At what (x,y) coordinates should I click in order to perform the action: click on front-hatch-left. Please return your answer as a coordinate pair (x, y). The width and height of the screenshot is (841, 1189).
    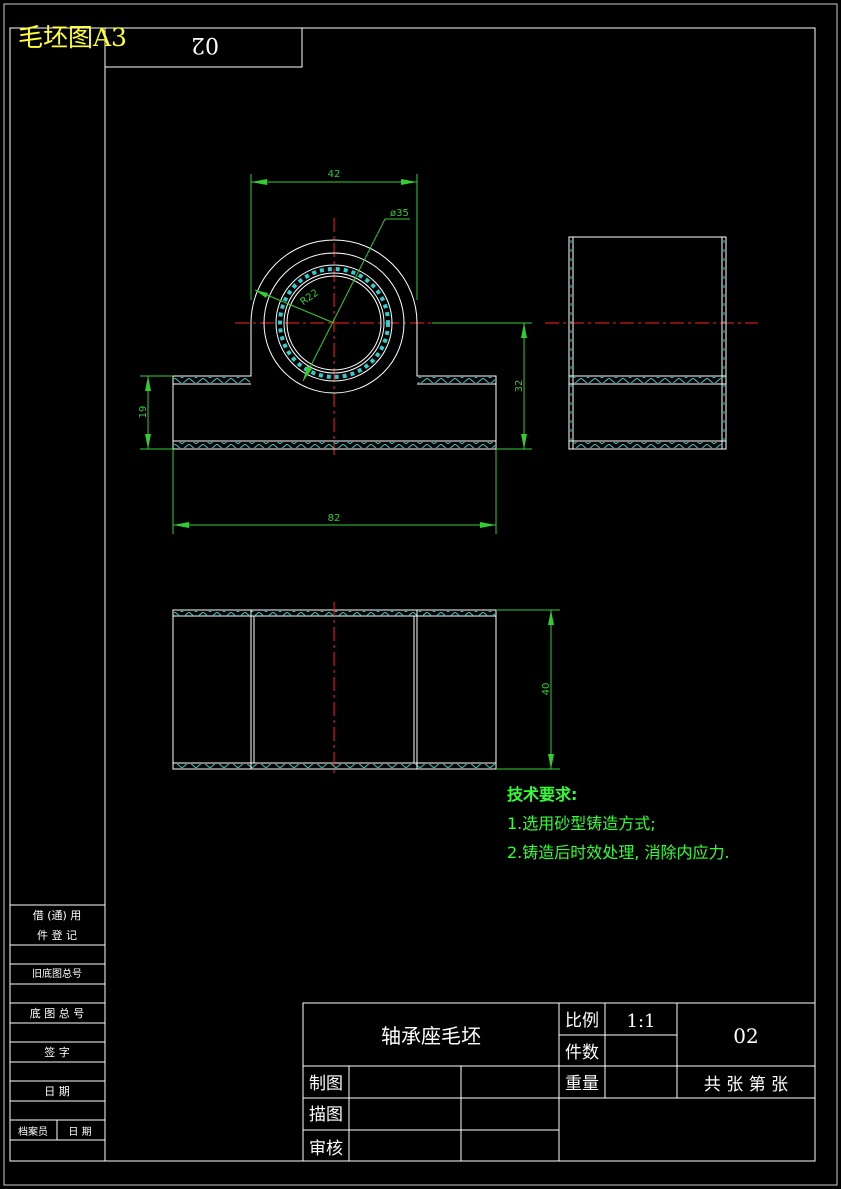
    Looking at the image, I should click on (212, 380).